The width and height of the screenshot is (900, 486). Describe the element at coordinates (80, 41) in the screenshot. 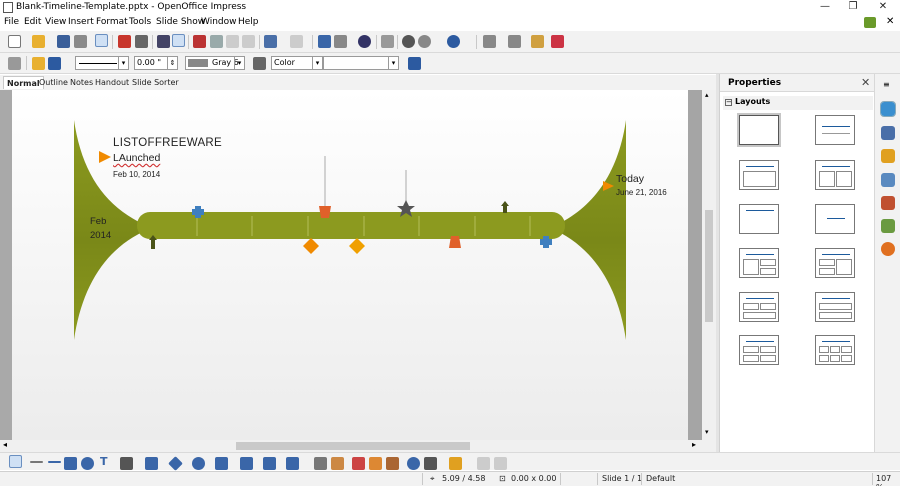

I see `mail-icon` at that location.